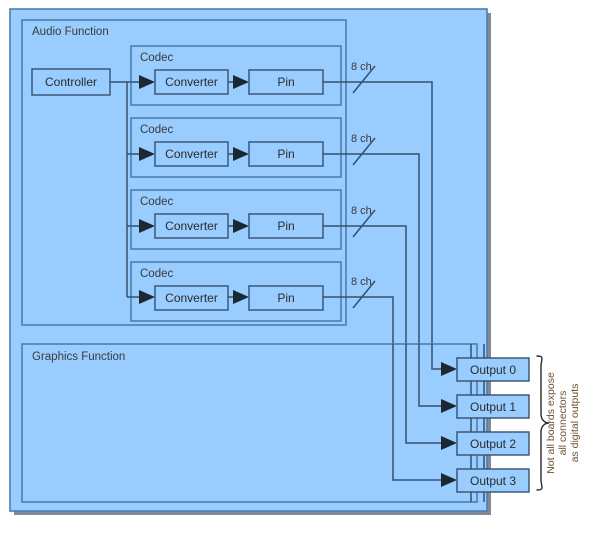 The width and height of the screenshot is (614, 538). I want to click on annotation-line-1: Not all boards expose, so click(551, 423).